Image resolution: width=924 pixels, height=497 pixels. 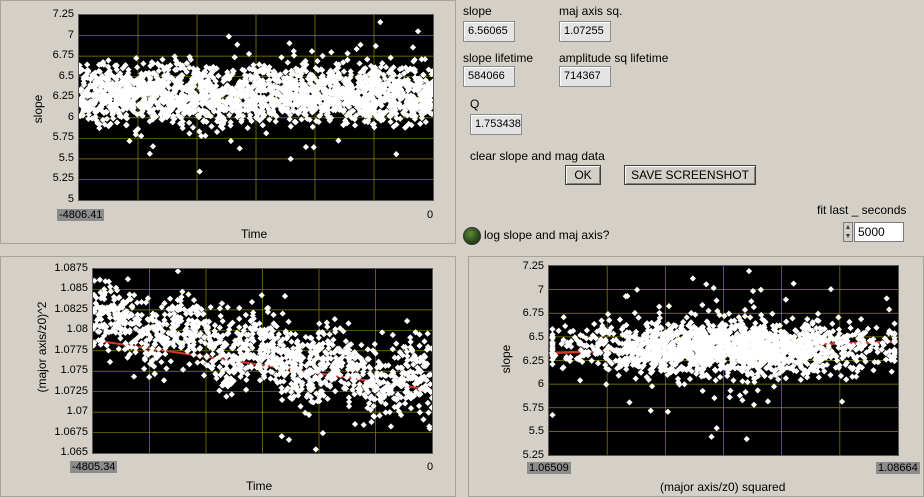 What do you see at coordinates (71, 431) in the screenshot?
I see `y-tick-label: 1.0675` at bounding box center [71, 431].